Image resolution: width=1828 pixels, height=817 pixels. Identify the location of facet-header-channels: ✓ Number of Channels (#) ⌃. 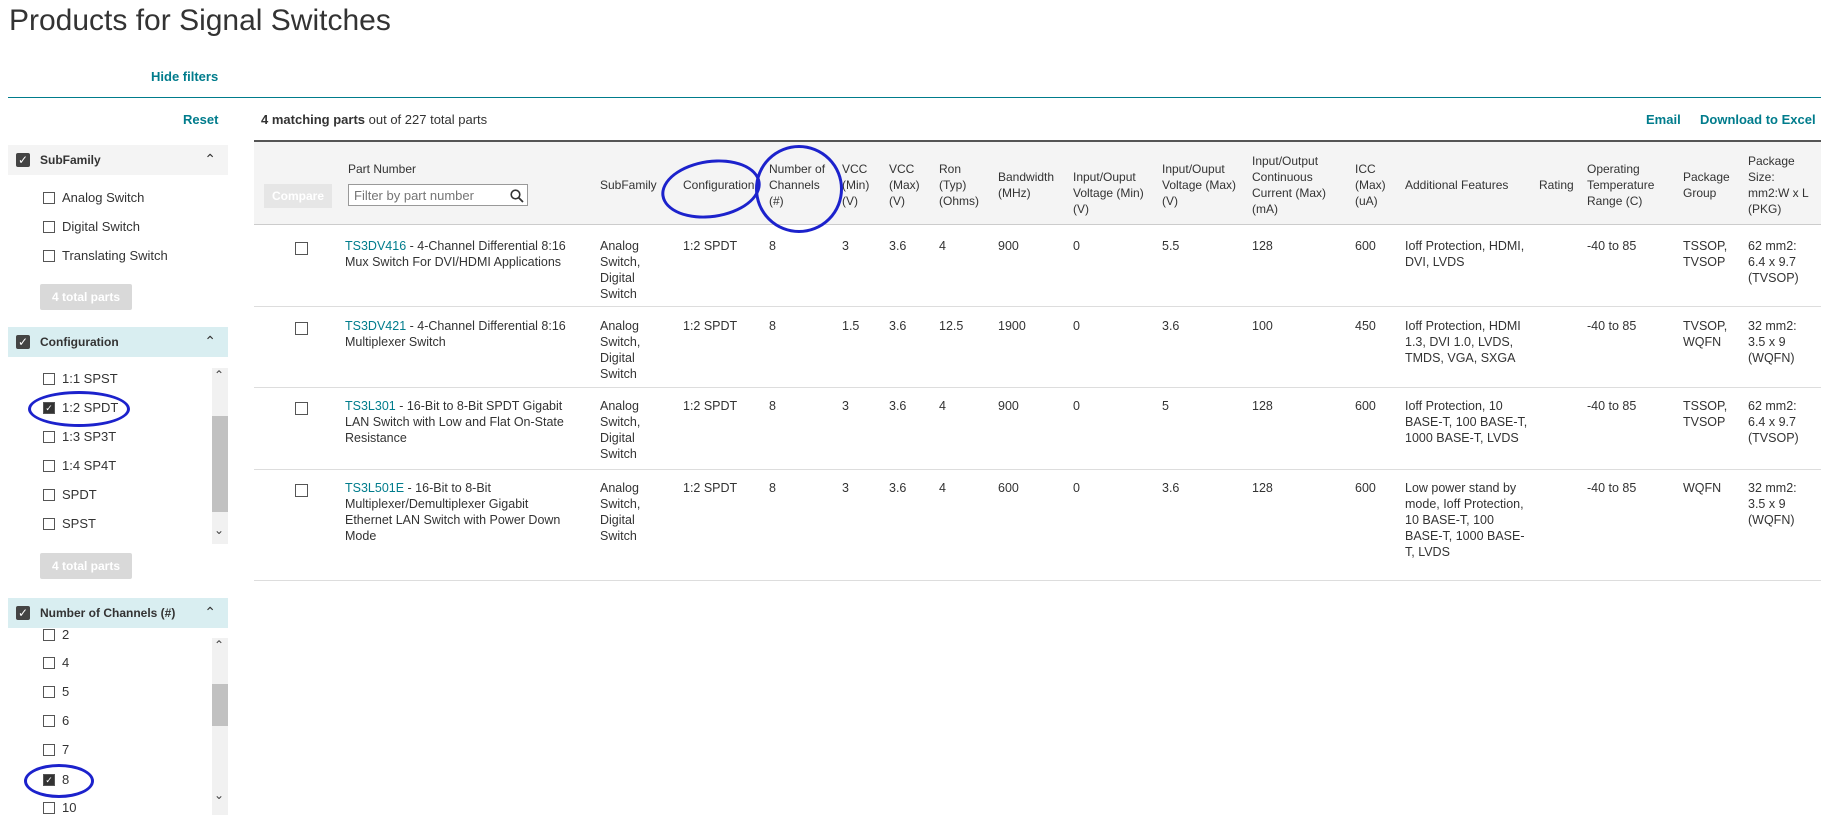
(118, 613).